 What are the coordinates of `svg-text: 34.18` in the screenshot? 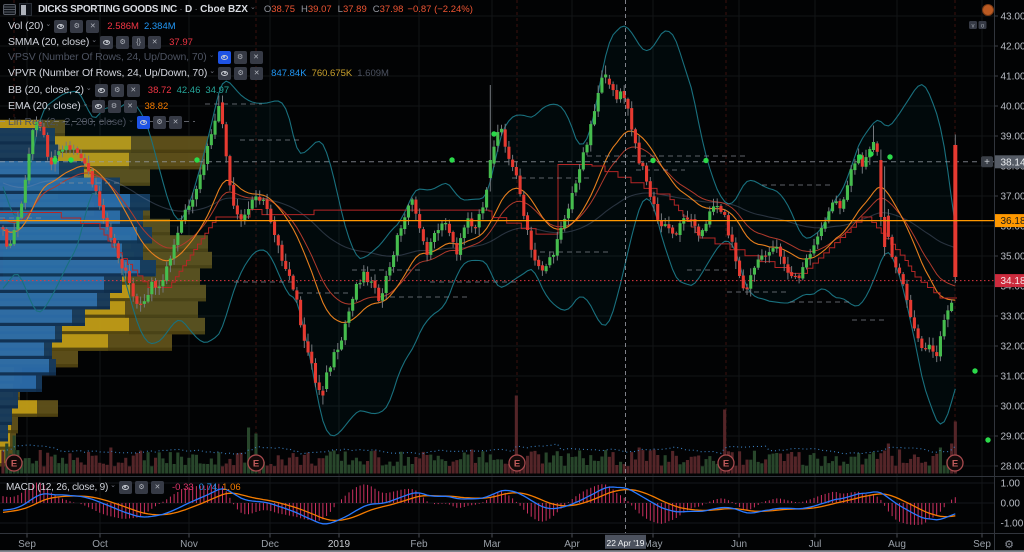 It's located at (1012, 281).